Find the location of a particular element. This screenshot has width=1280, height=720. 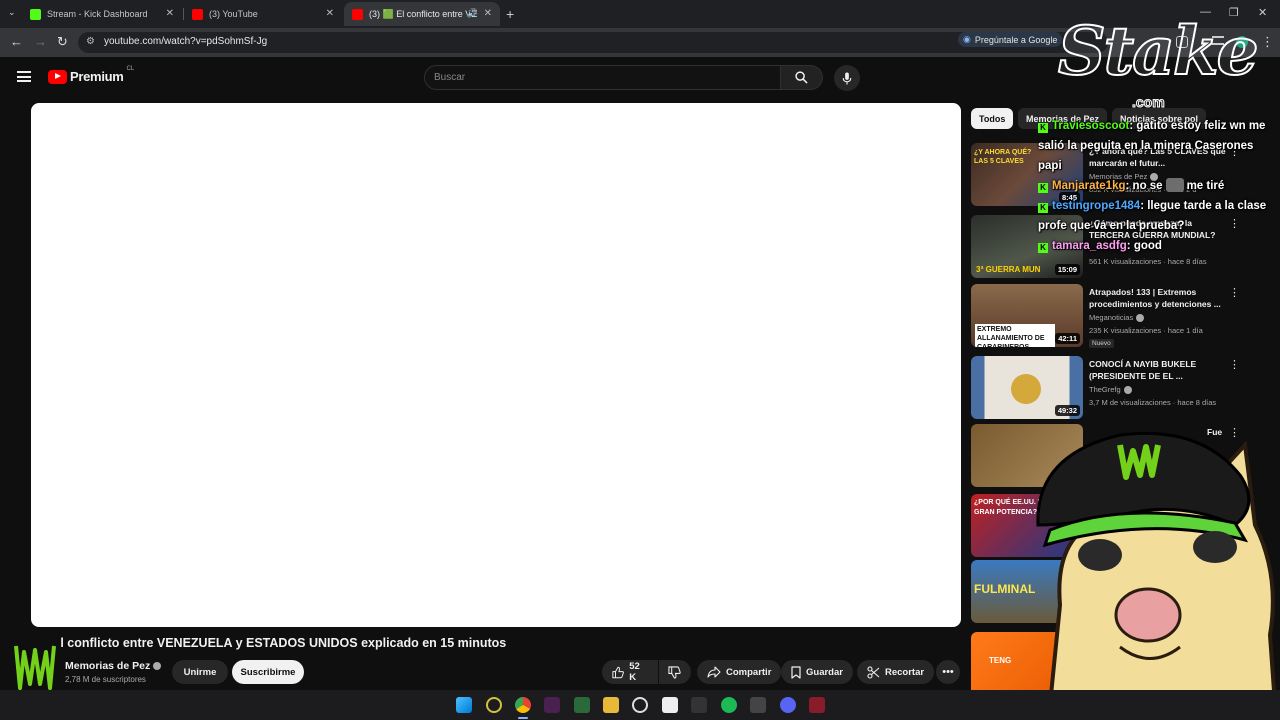

ask-google-button: ◉ Pregúntale a Google is located at coordinates (1010, 39).